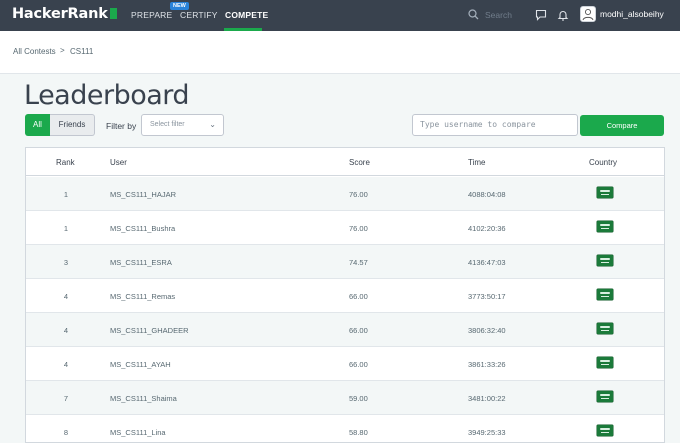  Describe the element at coordinates (340, 52) in the screenshot. I see `breadcrumb-bar` at that location.